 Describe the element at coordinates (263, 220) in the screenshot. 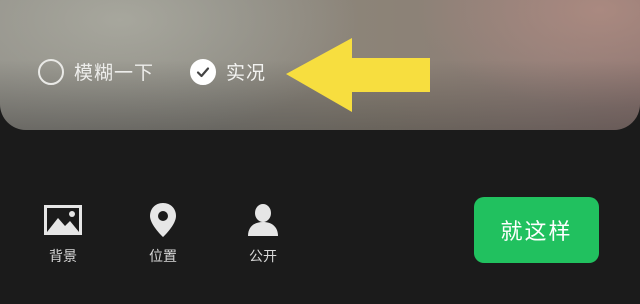

I see `person-icon` at that location.